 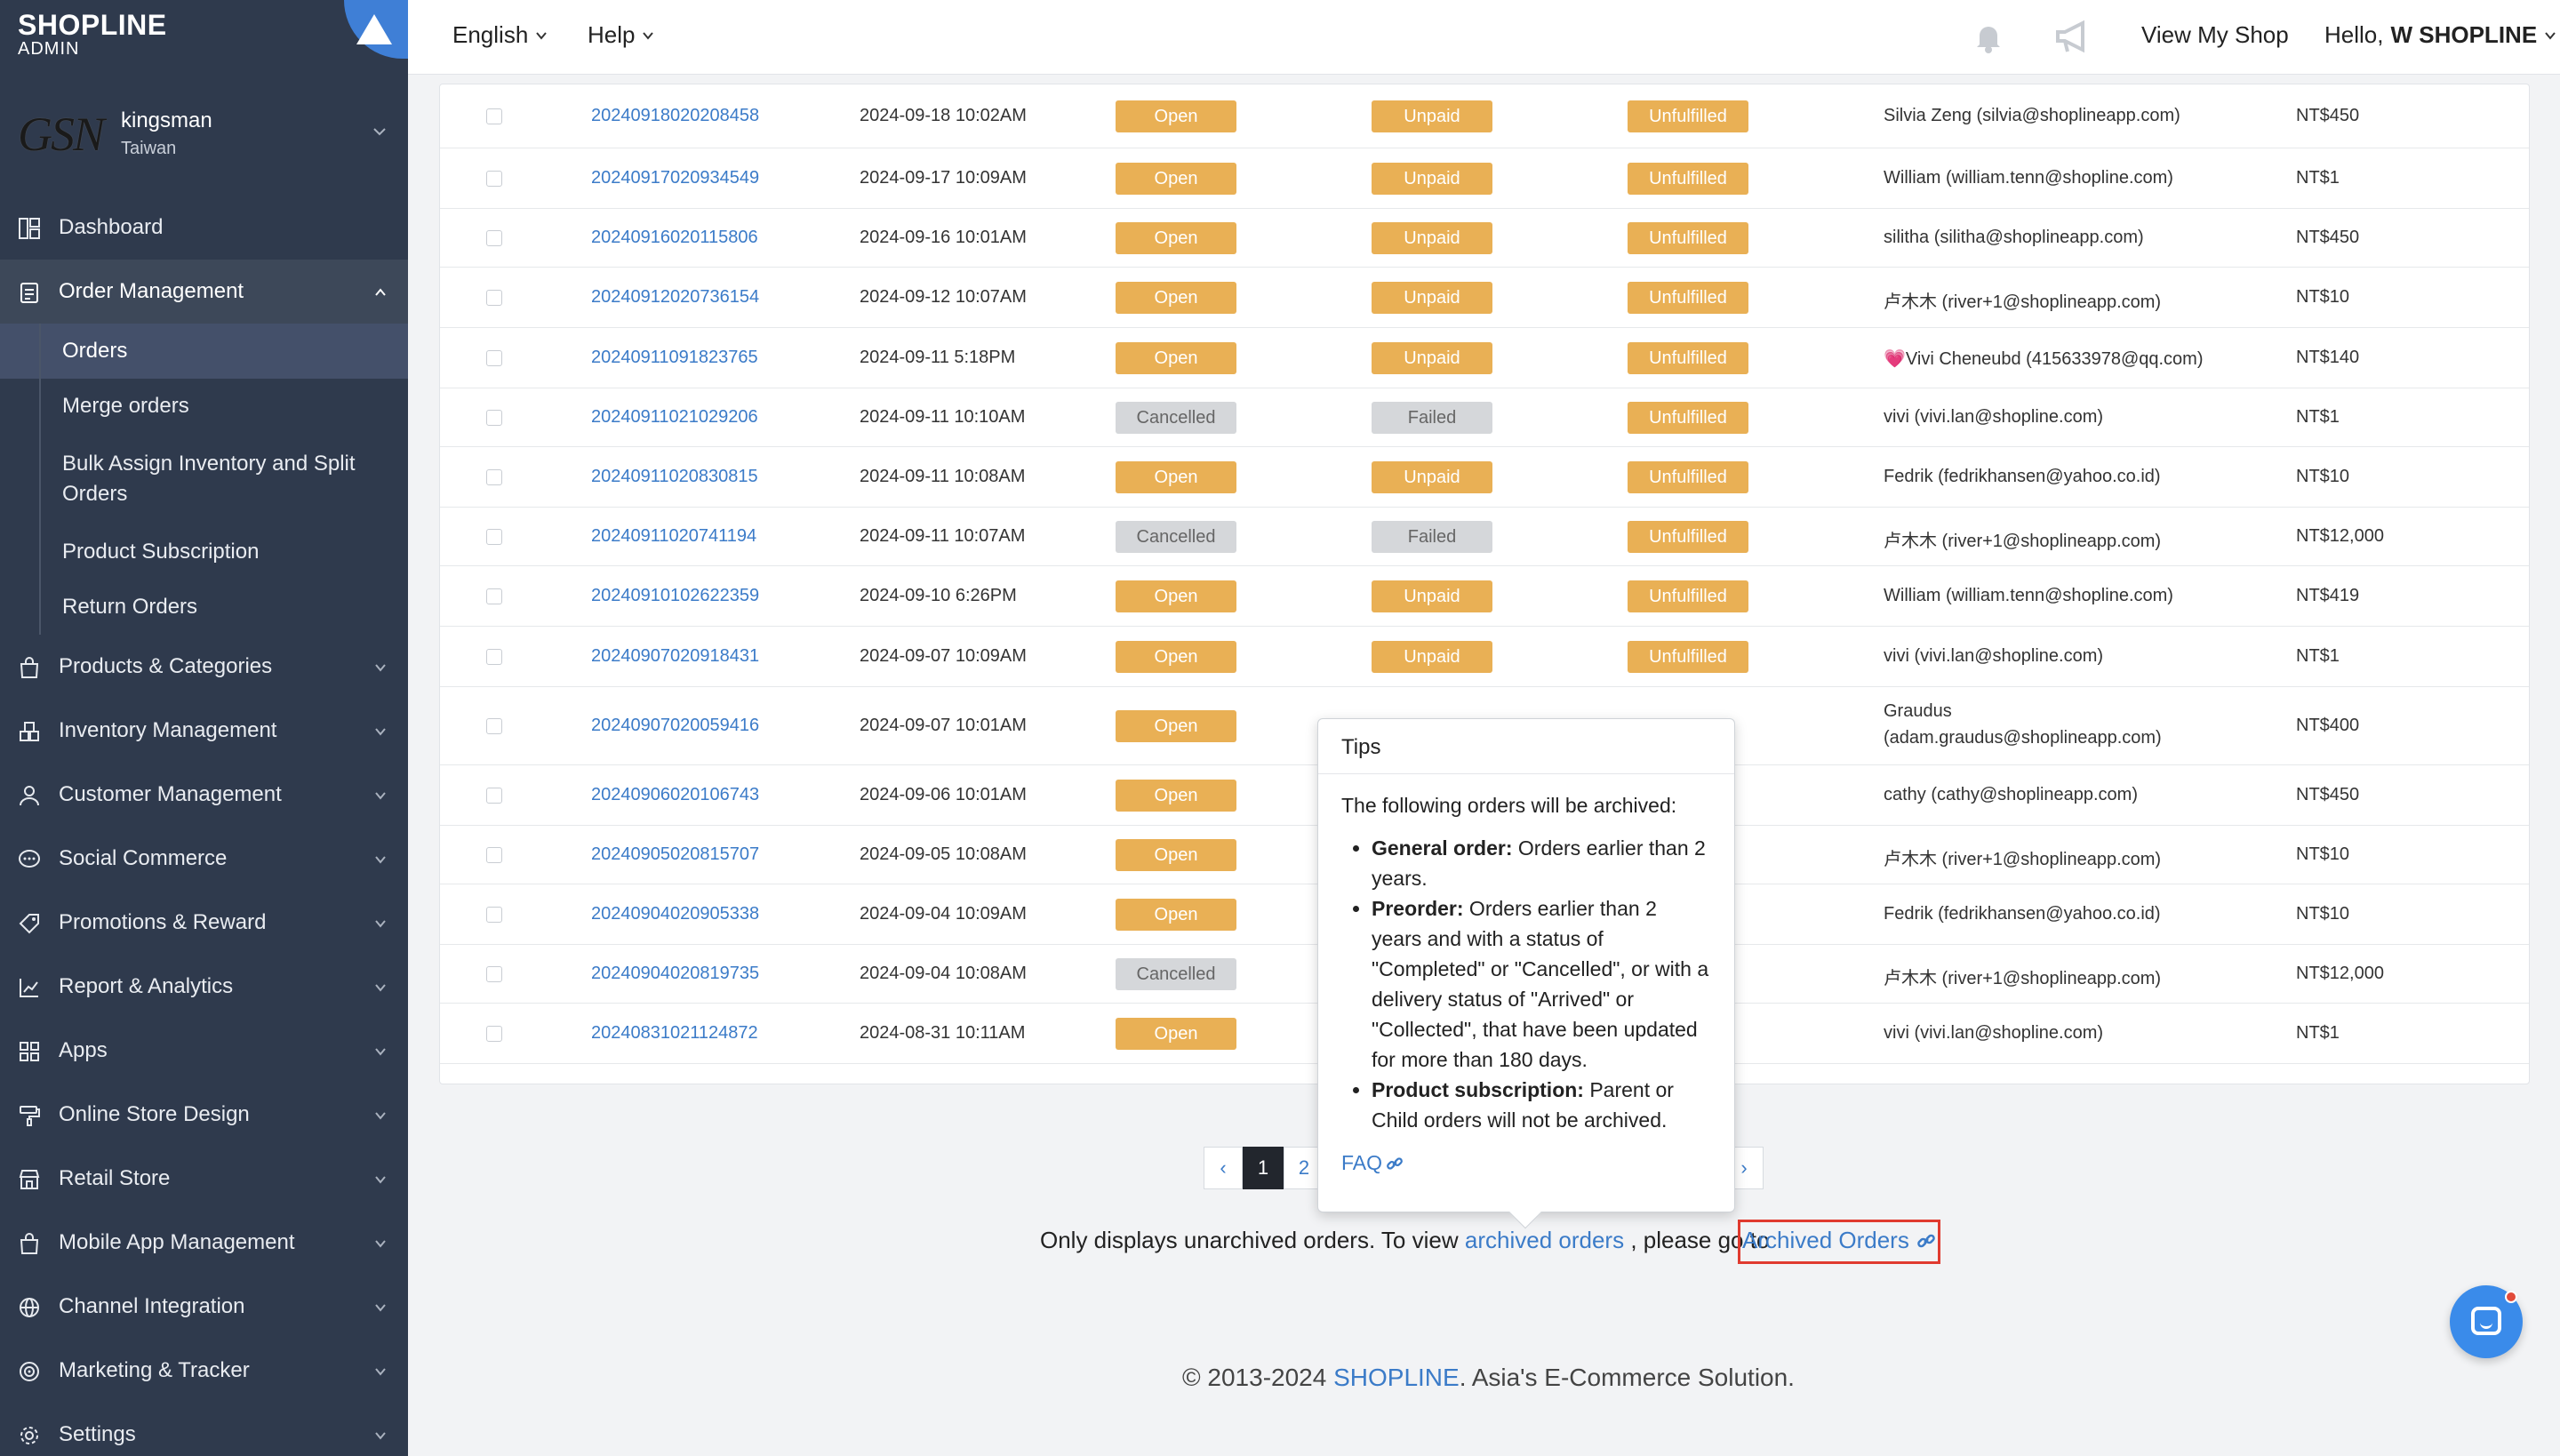 I want to click on brand: SHOPLINE ADMIN, so click(x=204, y=37).